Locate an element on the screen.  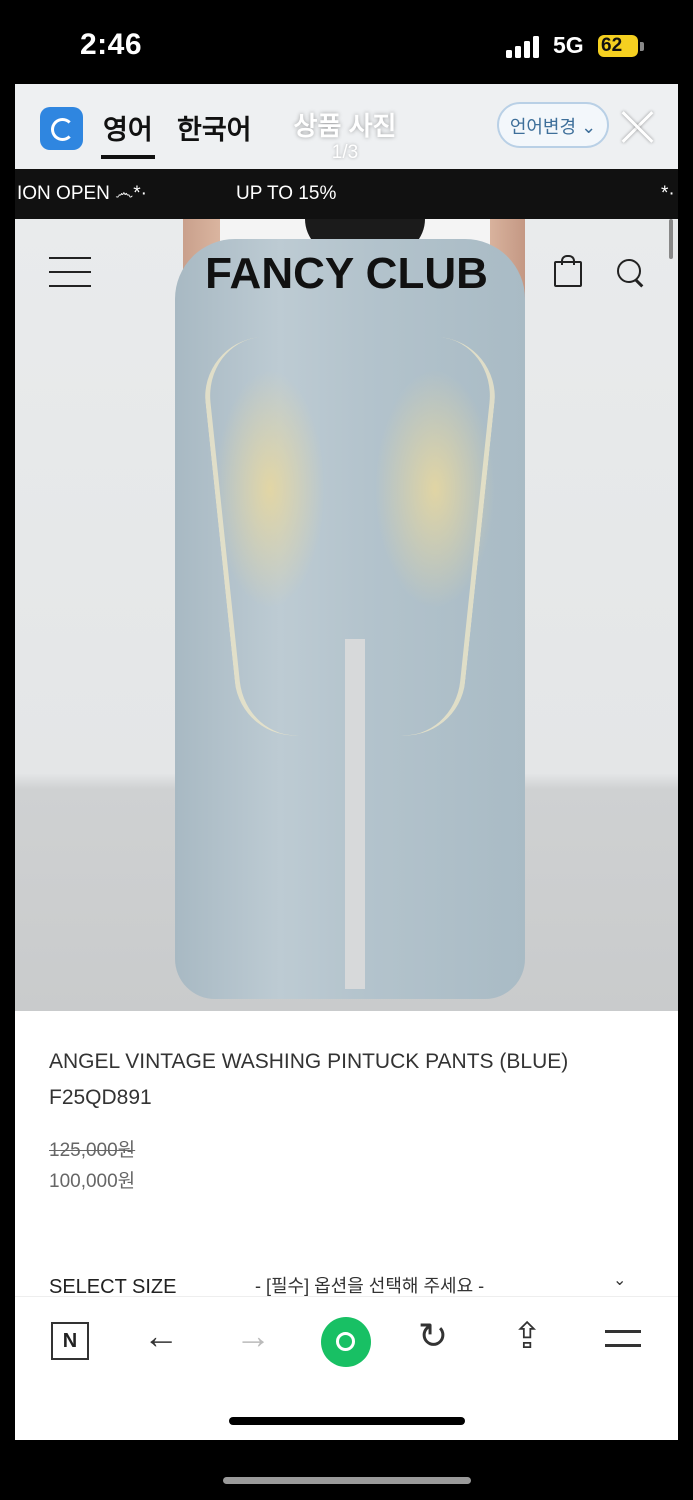
naver-home-icon: N is located at coordinates (70, 1341).